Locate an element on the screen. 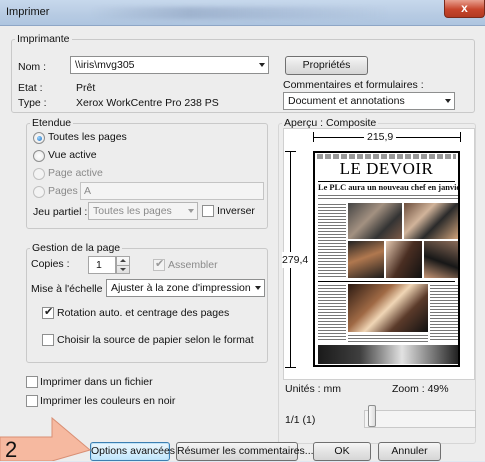 Image resolution: width=485 pixels, height=462 pixels. page-slider-track is located at coordinates (420, 419).